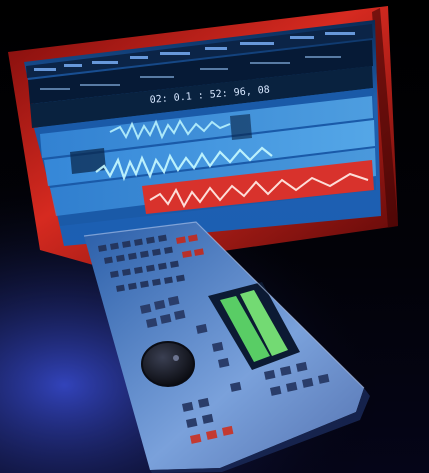 The height and width of the screenshot is (473, 429). I want to click on jog-wheel-icon, so click(168, 364).